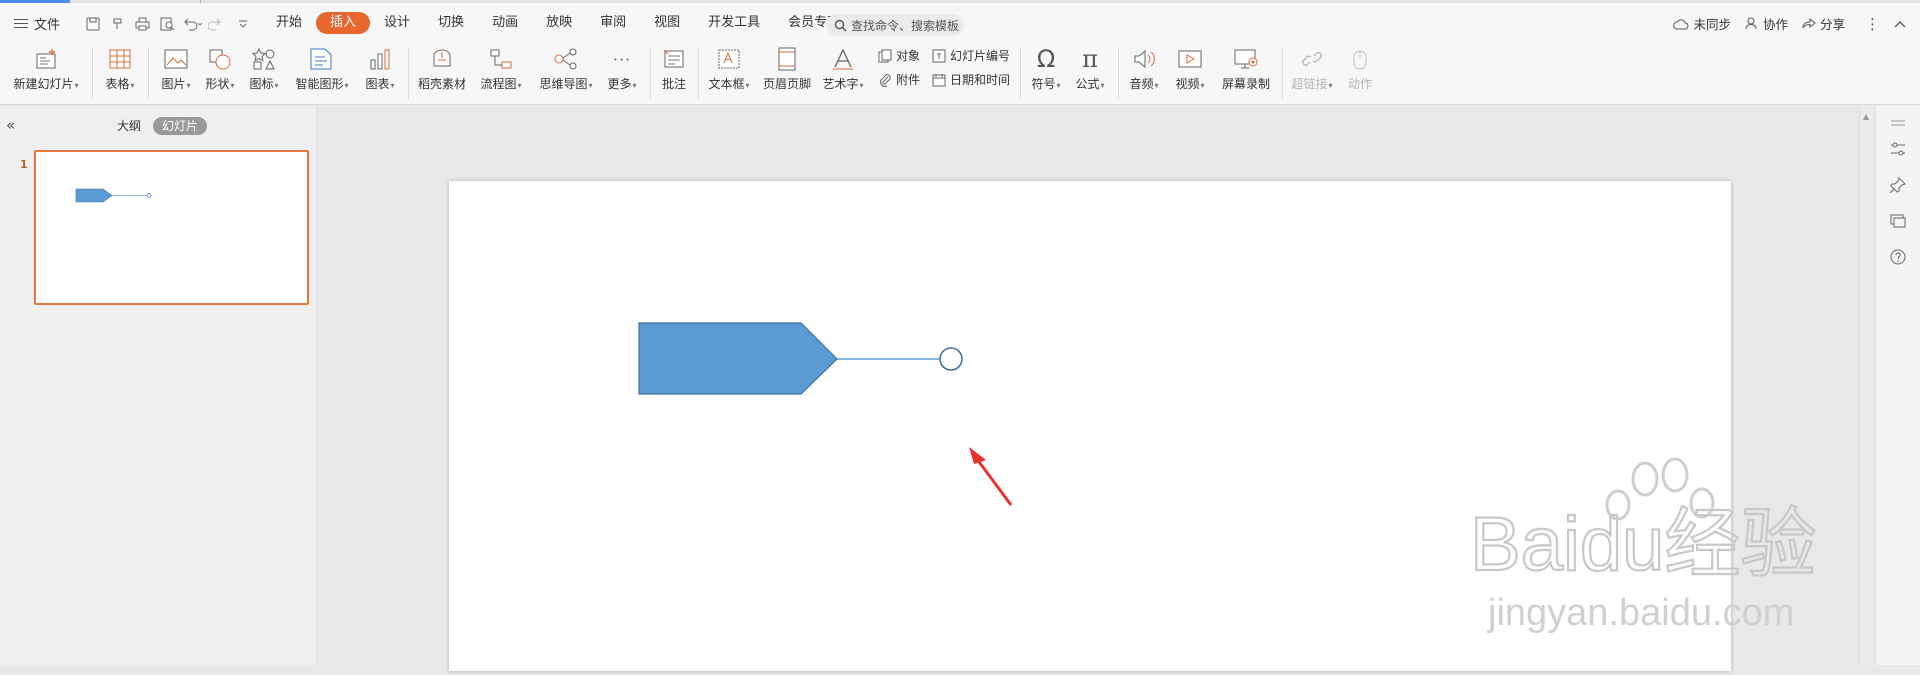  Describe the element at coordinates (1751, 23) in the screenshot. I see `user-icon` at that location.